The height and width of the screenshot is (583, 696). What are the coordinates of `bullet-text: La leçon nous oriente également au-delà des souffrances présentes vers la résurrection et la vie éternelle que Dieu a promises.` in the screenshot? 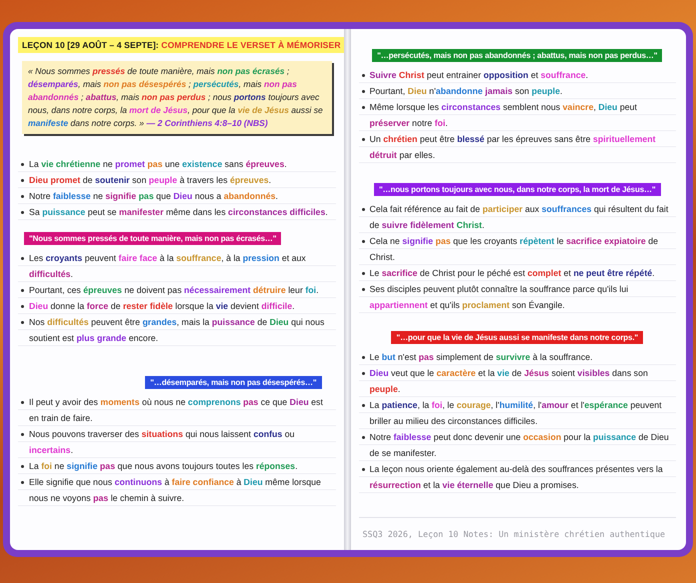 It's located at (517, 477).